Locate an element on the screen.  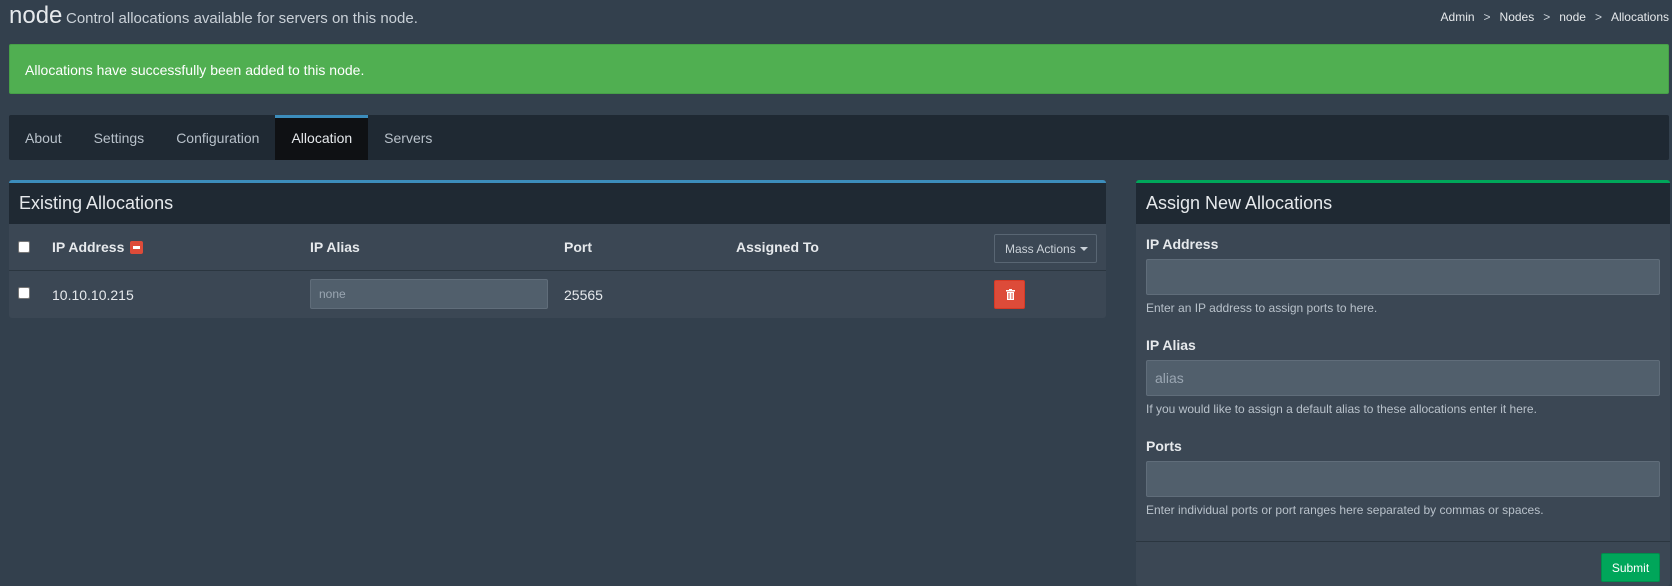
breadcrumb: Admin > Nodes > node > Allocations is located at coordinates (1555, 17).